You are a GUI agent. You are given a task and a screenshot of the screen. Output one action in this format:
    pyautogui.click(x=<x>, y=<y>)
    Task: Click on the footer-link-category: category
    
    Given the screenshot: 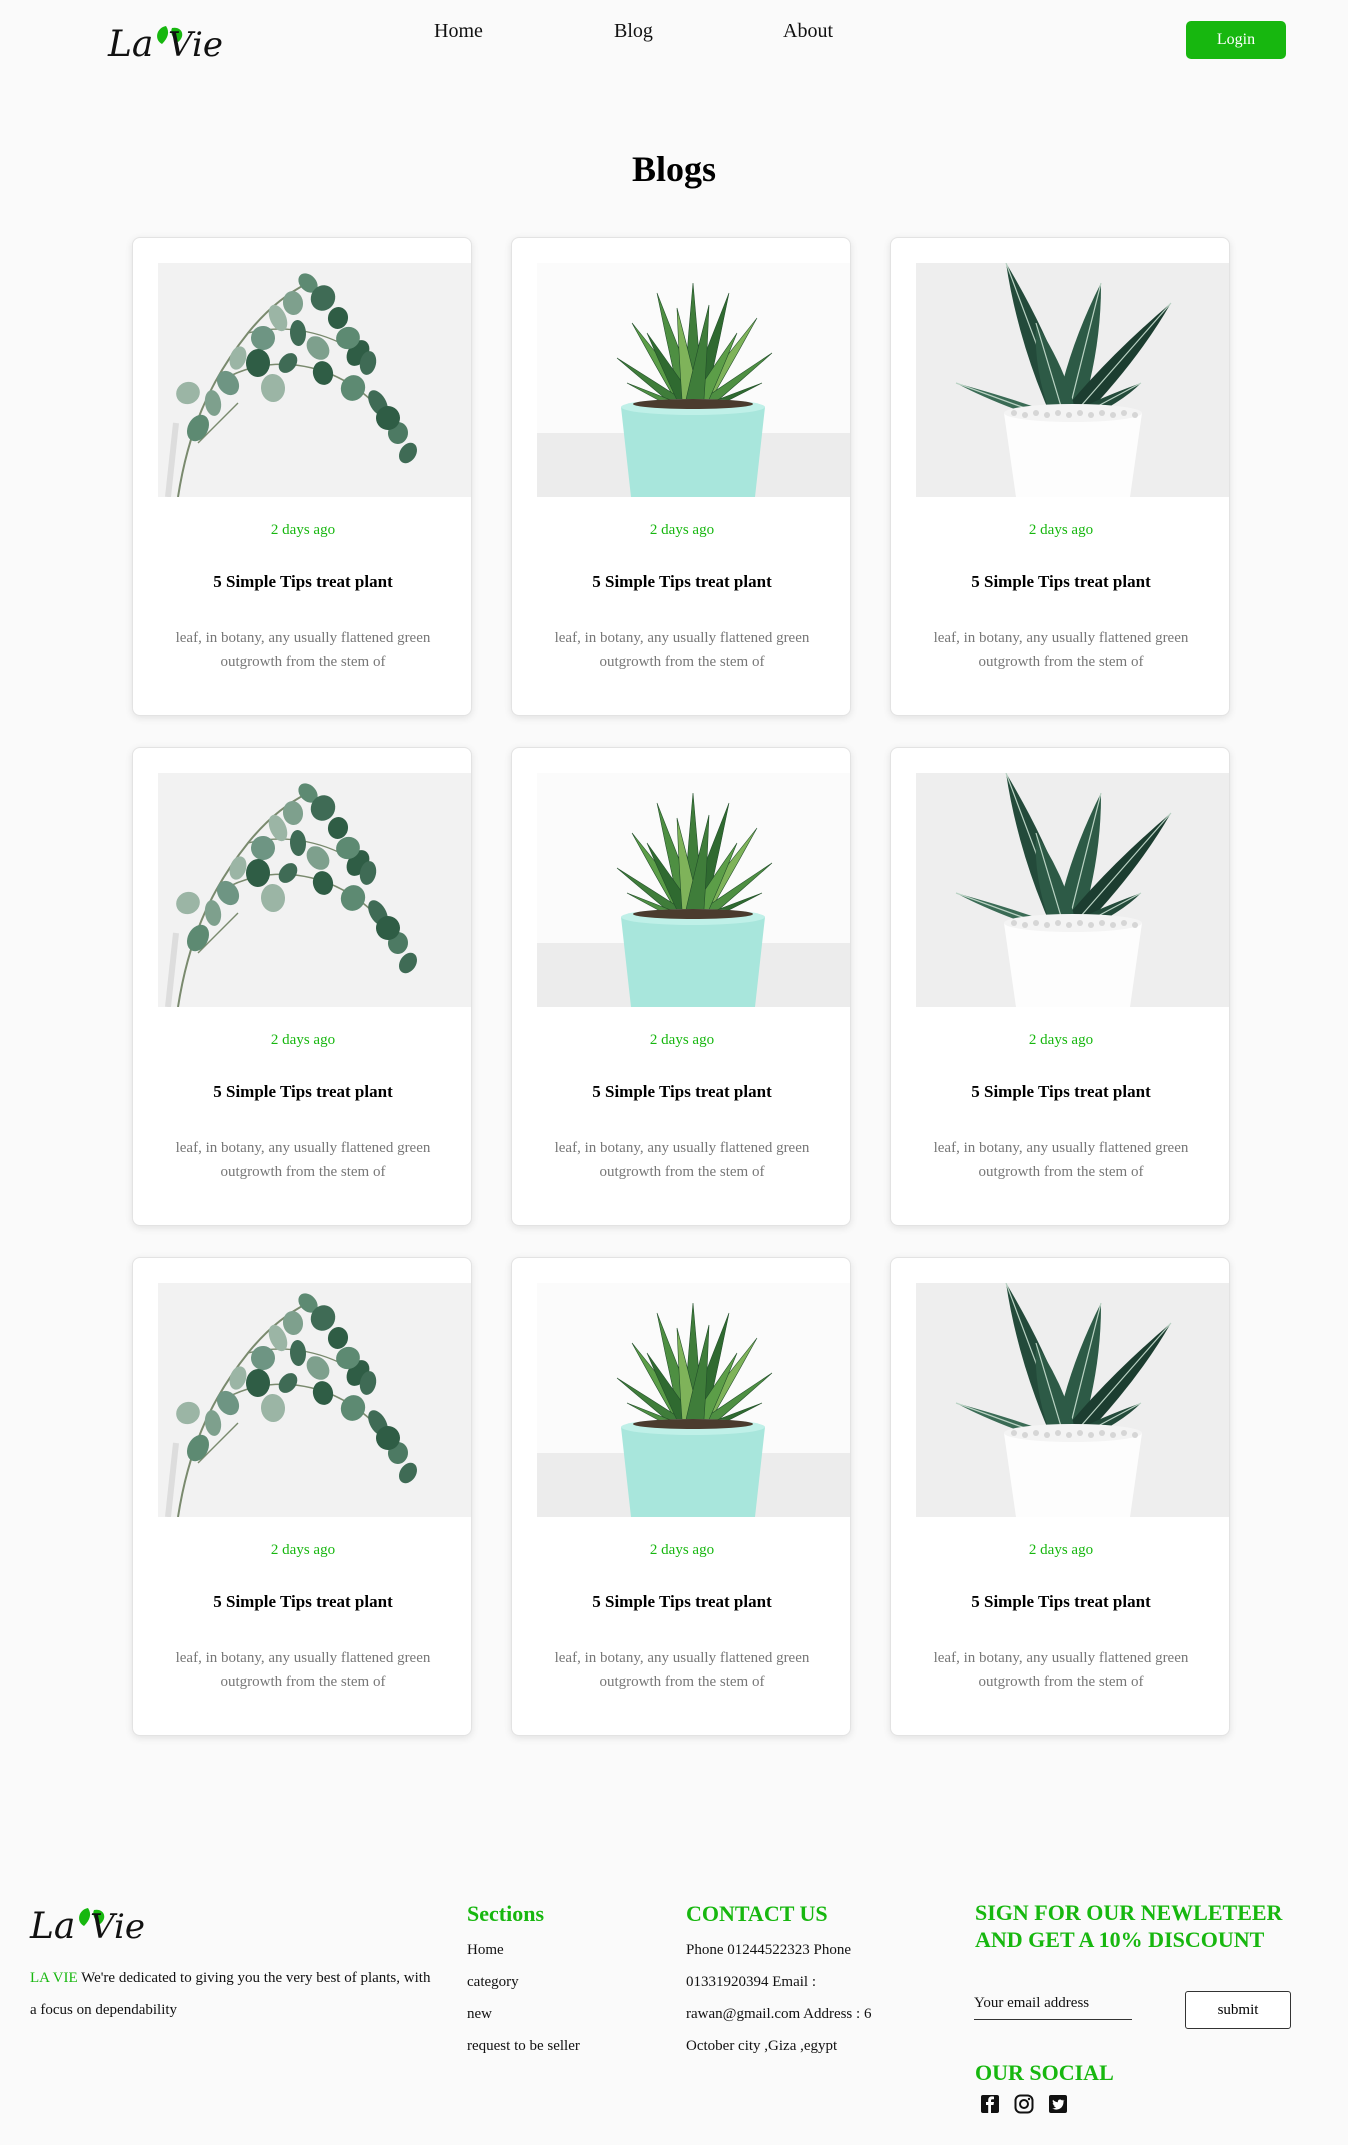 What is the action you would take?
    pyautogui.click(x=523, y=1982)
    